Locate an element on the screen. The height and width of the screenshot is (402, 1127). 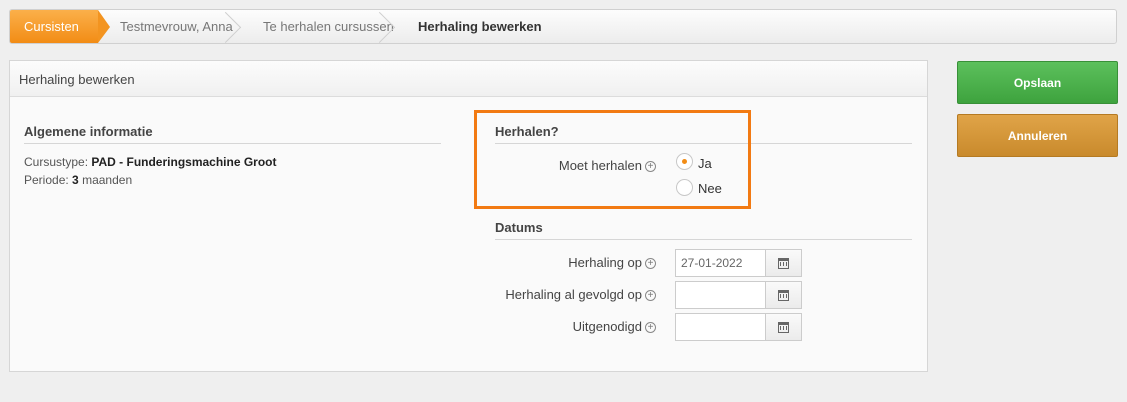
repeat-on-label: Herhaling op + is located at coordinates (553, 262).